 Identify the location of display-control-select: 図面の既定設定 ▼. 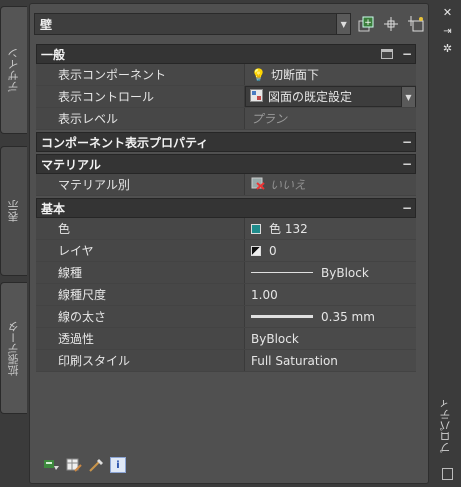
(330, 96).